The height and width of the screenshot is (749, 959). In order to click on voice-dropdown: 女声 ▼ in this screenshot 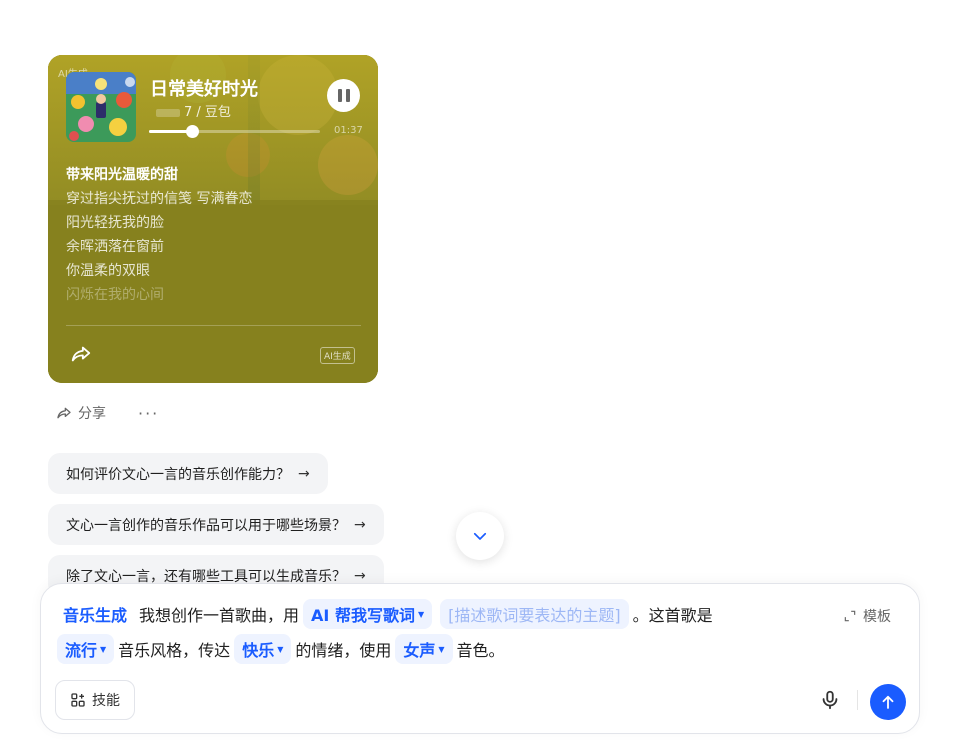, I will do `click(424, 649)`.